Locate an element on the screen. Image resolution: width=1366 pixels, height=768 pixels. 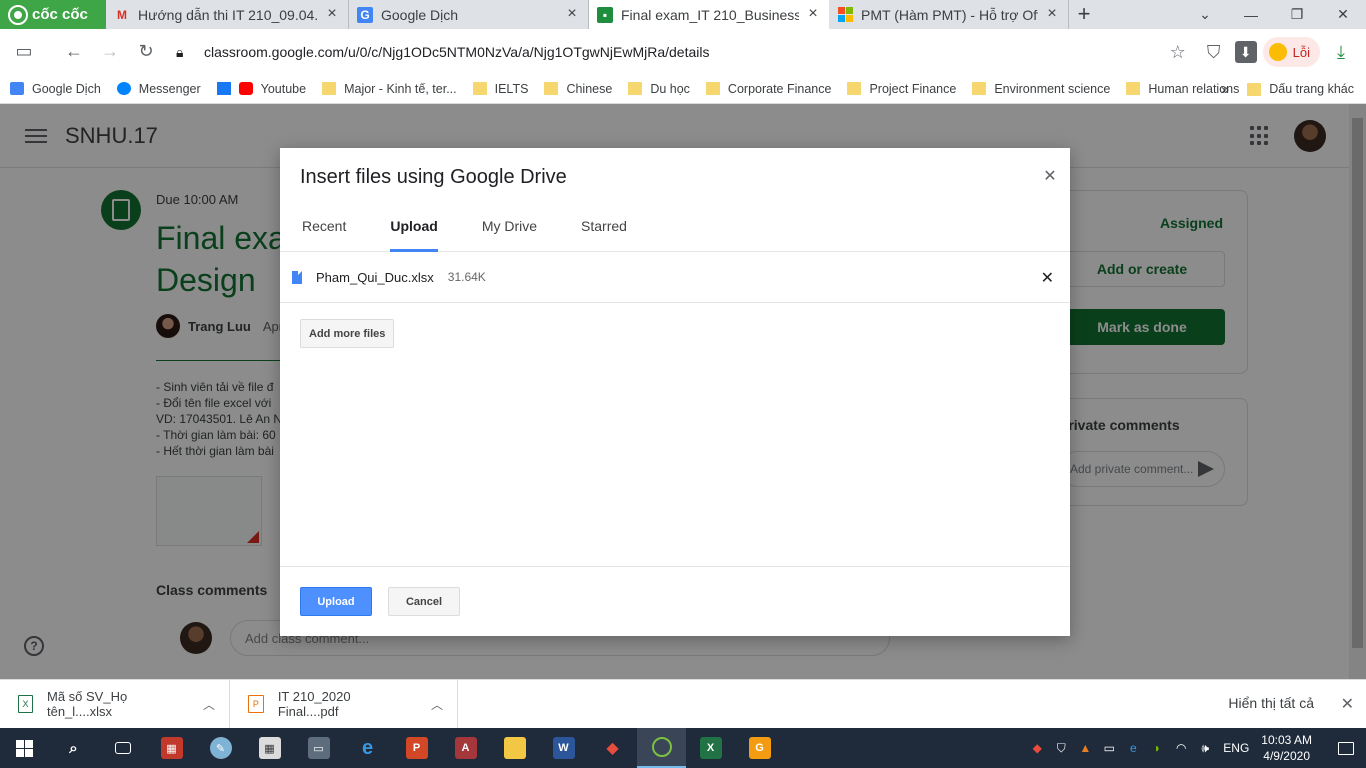
edge-icon: e is located at coordinates (367, 748).